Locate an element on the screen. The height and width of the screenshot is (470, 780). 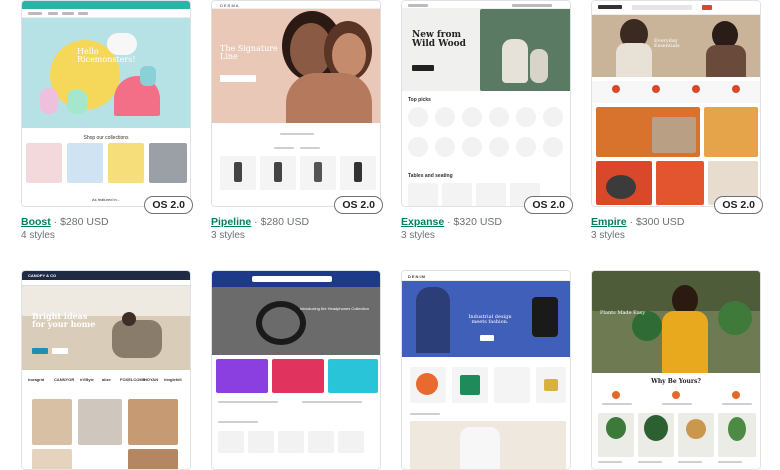
section-title-2: Tables and seating is located at coordinates (430, 176).